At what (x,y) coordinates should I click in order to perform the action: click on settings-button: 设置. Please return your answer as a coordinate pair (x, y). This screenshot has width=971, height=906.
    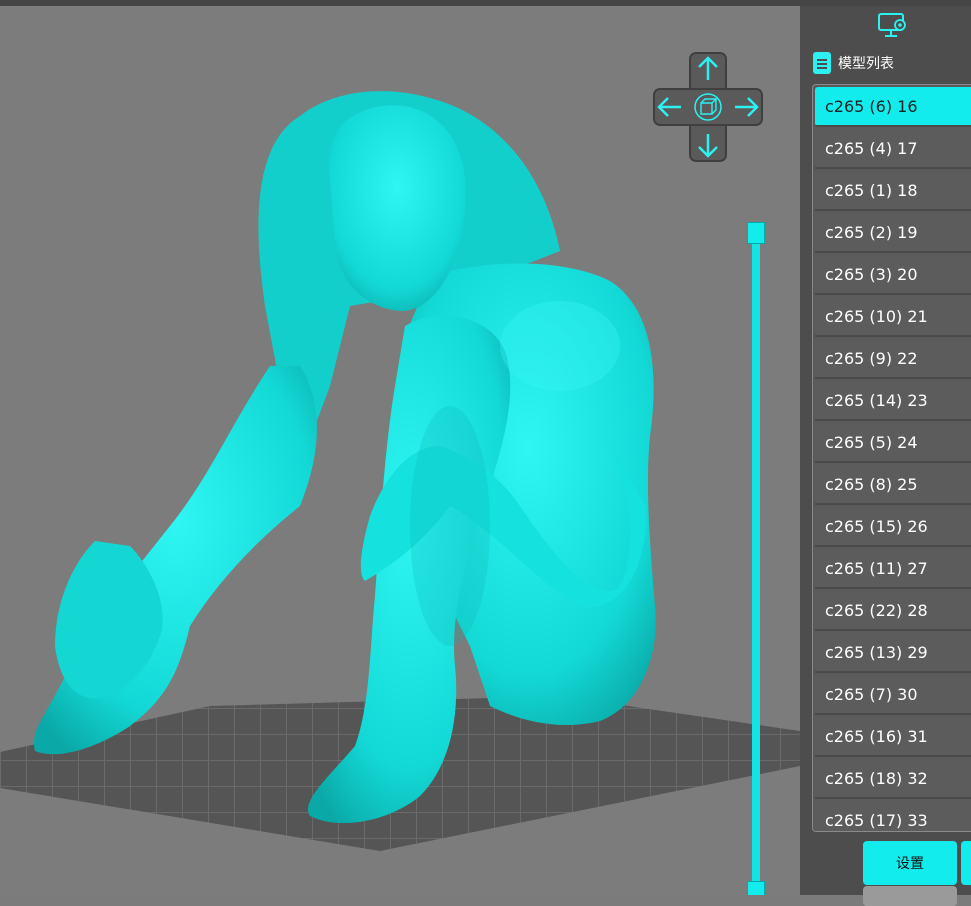
    Looking at the image, I should click on (910, 863).